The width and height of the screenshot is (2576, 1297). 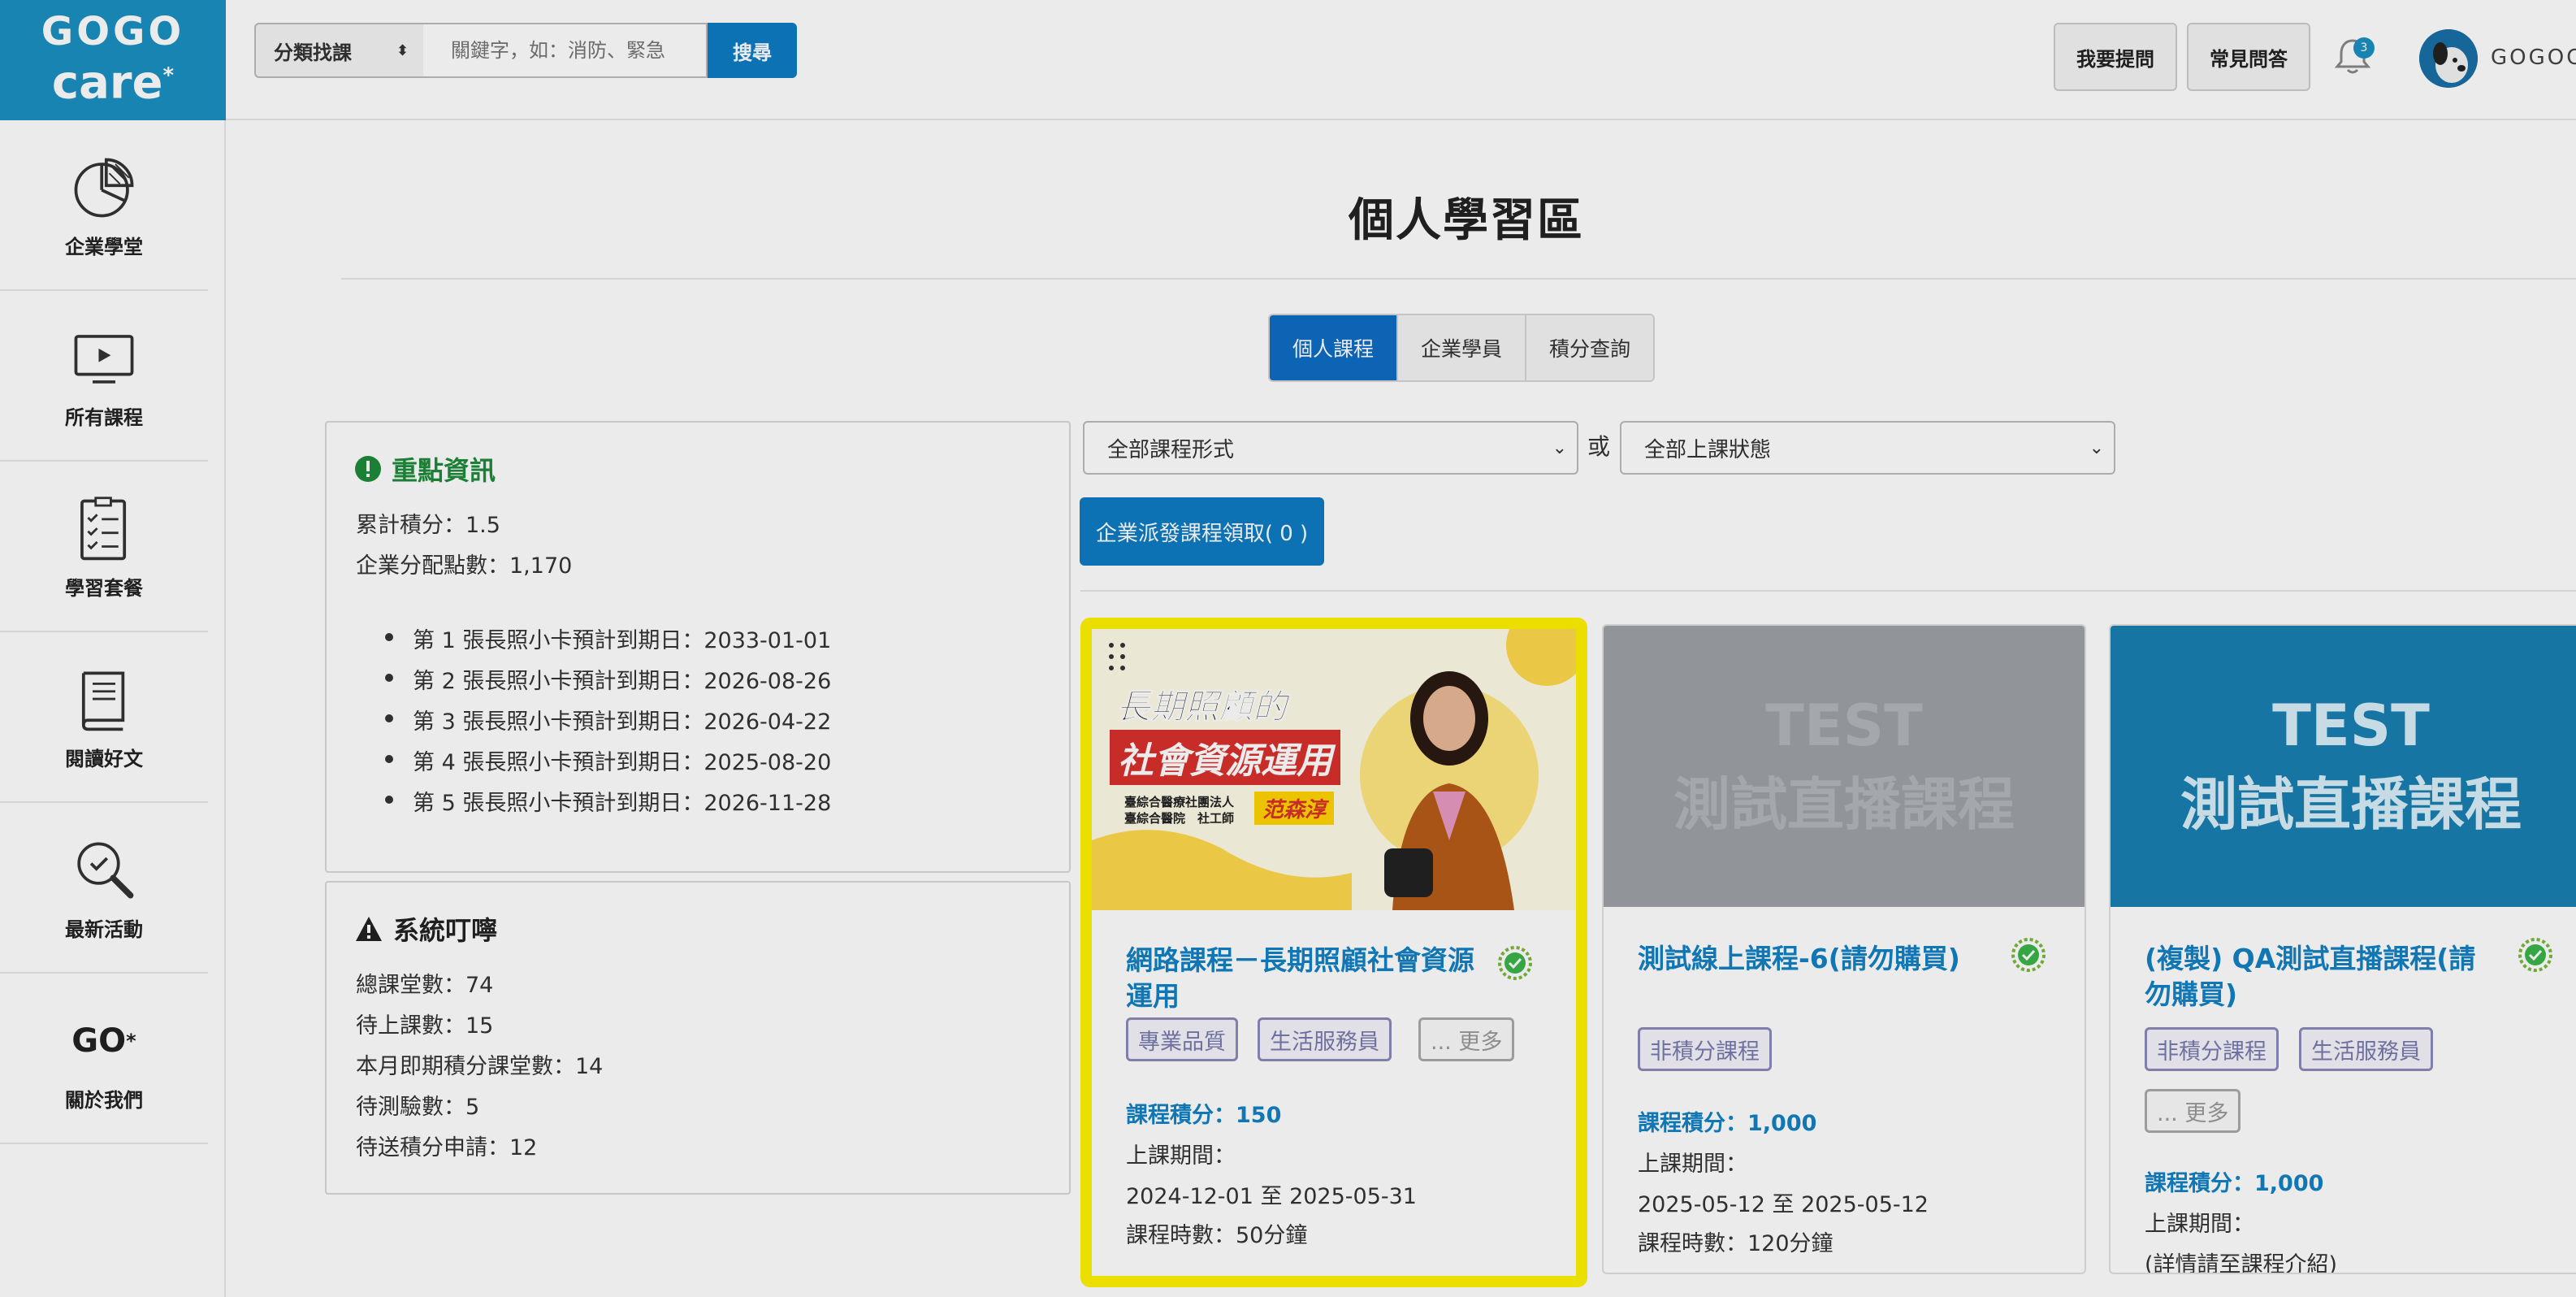 What do you see at coordinates (2248, 57) in the screenshot?
I see `faq-button: 常見問答` at bounding box center [2248, 57].